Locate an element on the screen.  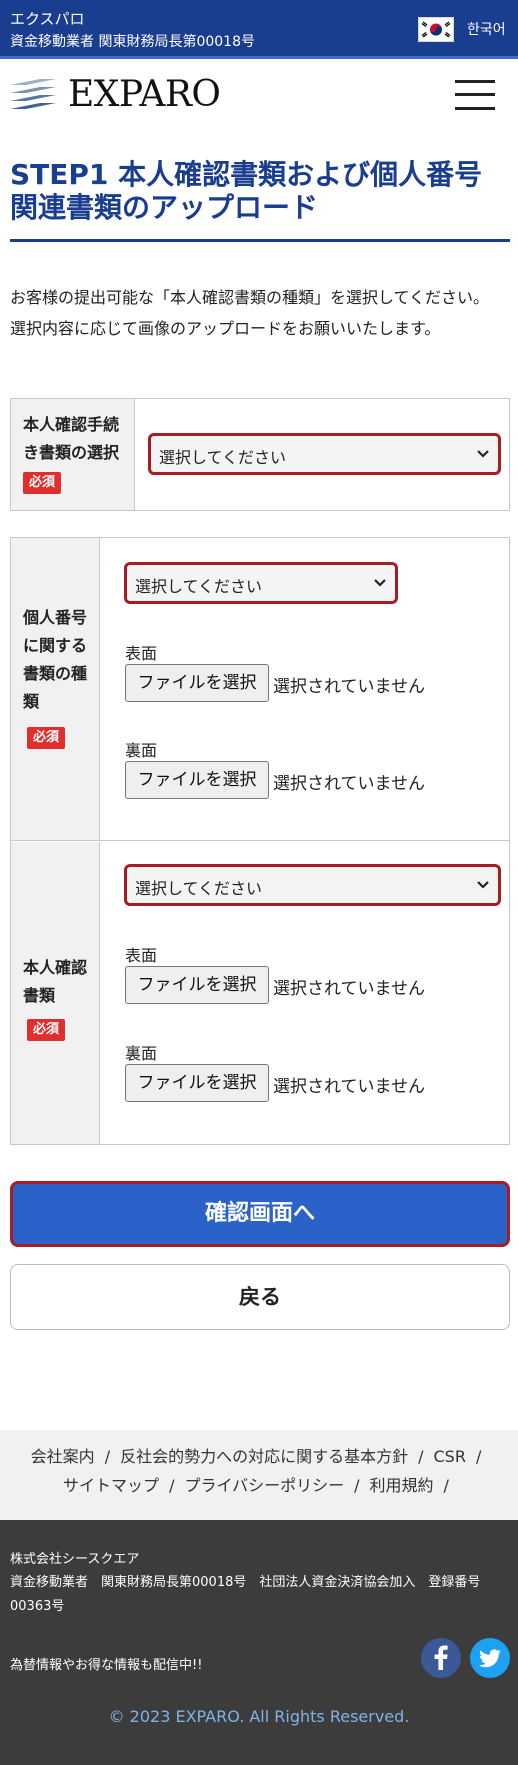
site-header: EXPARO is located at coordinates (259, 94).